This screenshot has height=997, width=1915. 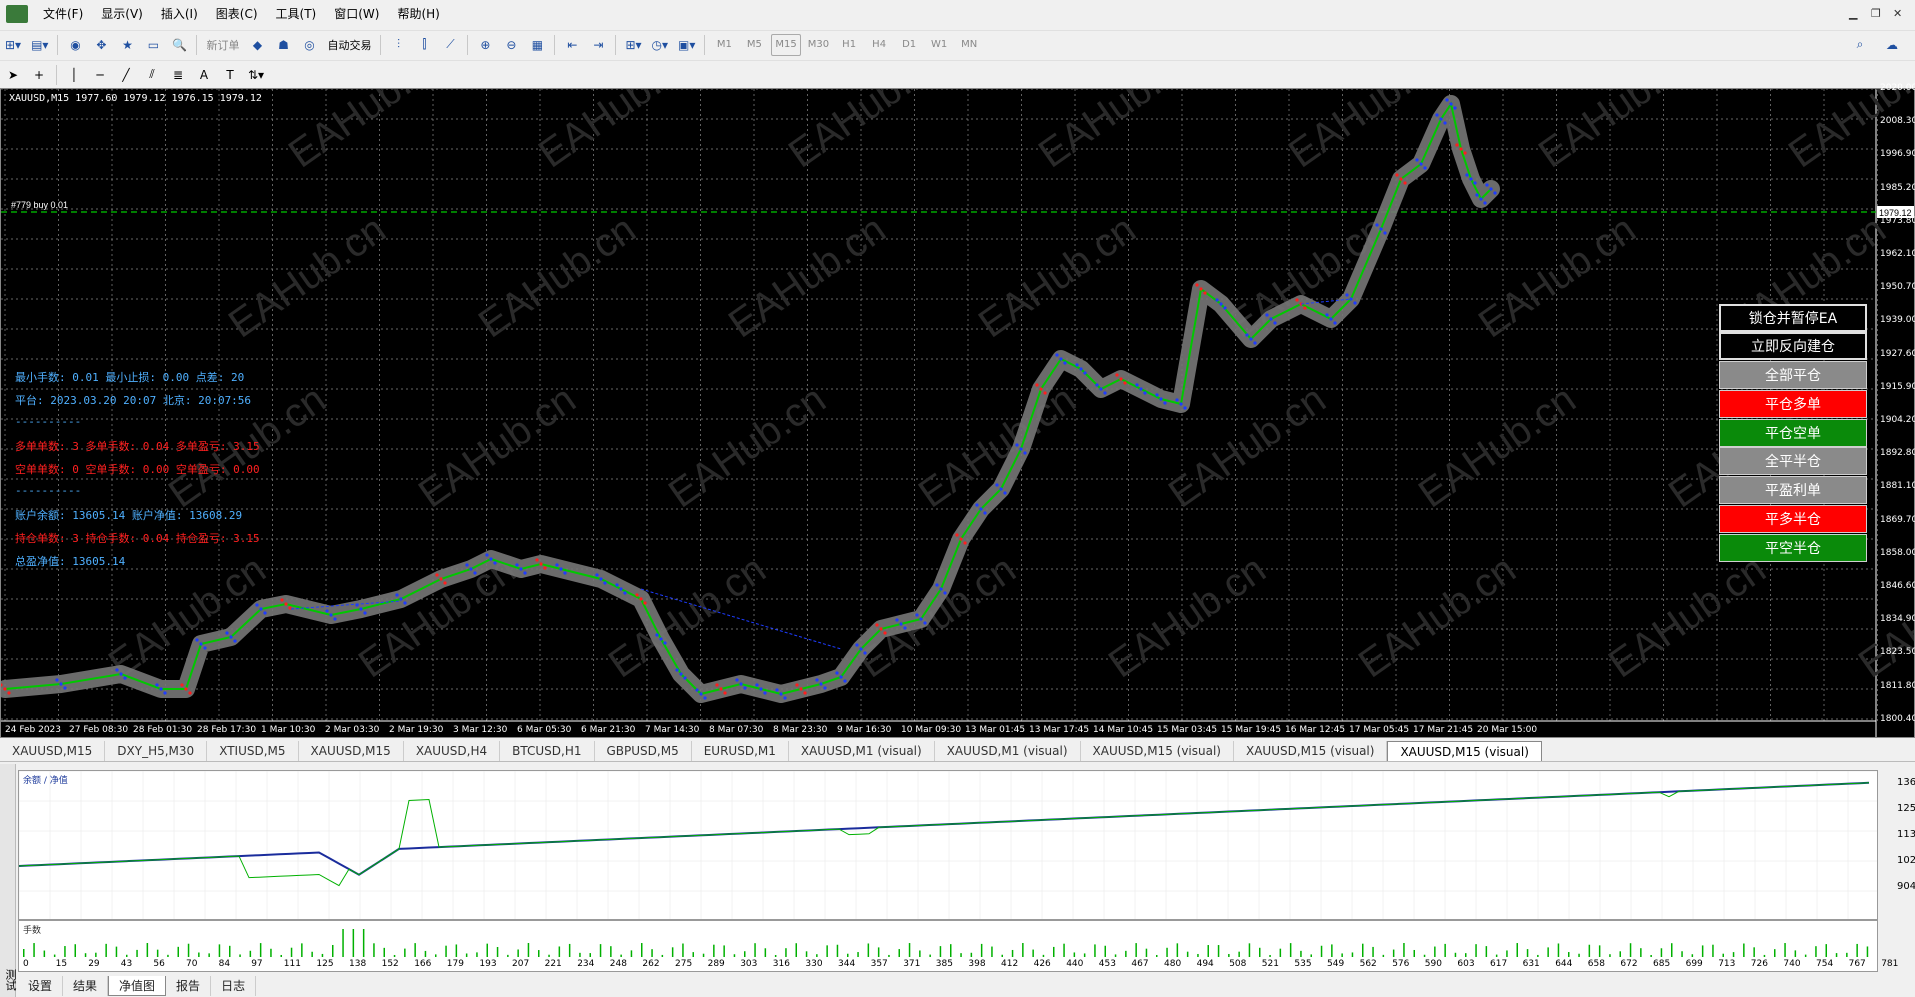 What do you see at coordinates (178, 75) in the screenshot?
I see `fibonacci-icon: ≣` at bounding box center [178, 75].